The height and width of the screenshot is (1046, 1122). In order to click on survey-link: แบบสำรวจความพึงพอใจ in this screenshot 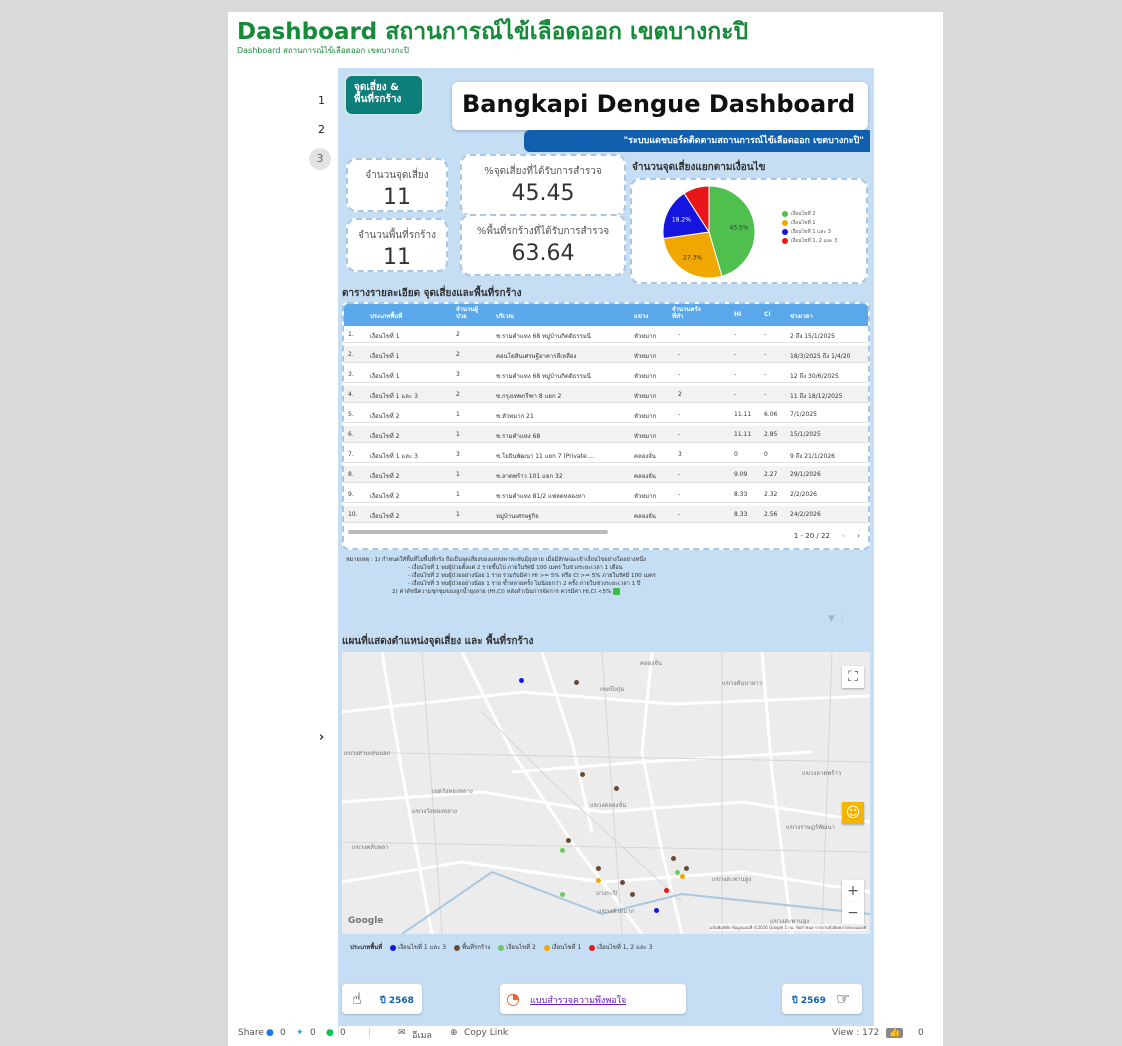, I will do `click(578, 1000)`.